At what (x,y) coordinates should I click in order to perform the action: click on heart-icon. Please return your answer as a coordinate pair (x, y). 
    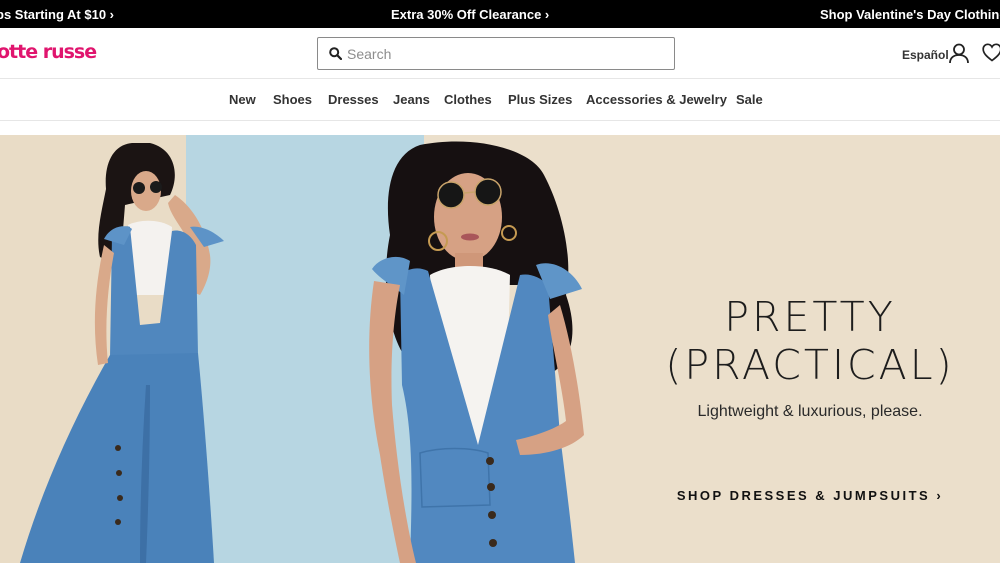
    Looking at the image, I should click on (991, 52).